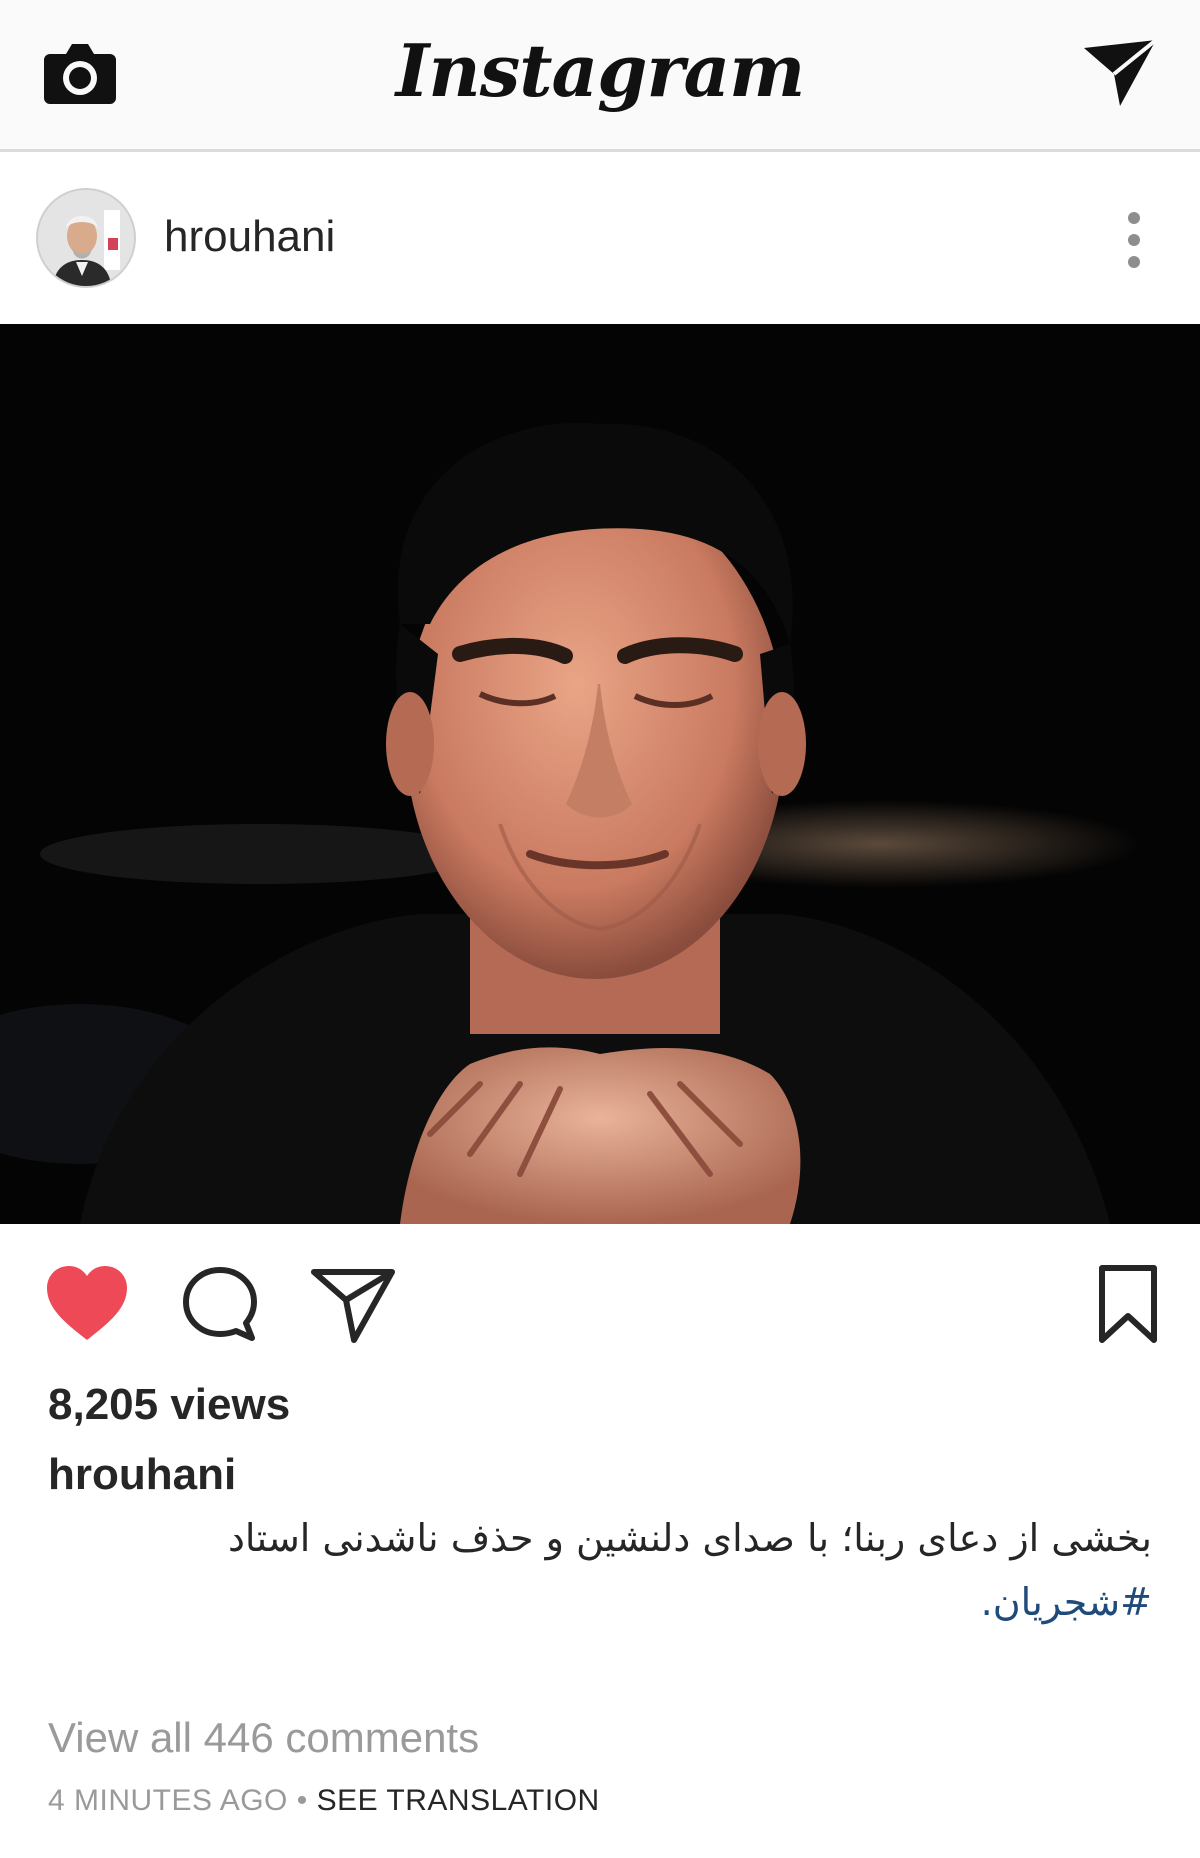 This screenshot has width=1200, height=1858. What do you see at coordinates (142, 1475) in the screenshot?
I see `caption-username: hrouhani` at bounding box center [142, 1475].